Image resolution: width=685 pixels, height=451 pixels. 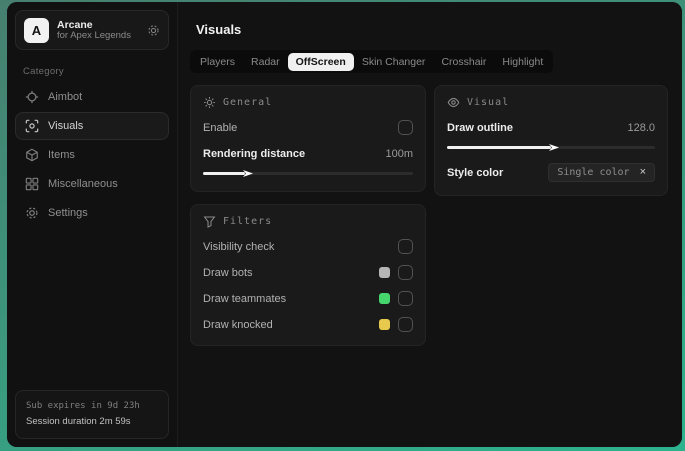 I want to click on eye-icon, so click(x=453, y=102).